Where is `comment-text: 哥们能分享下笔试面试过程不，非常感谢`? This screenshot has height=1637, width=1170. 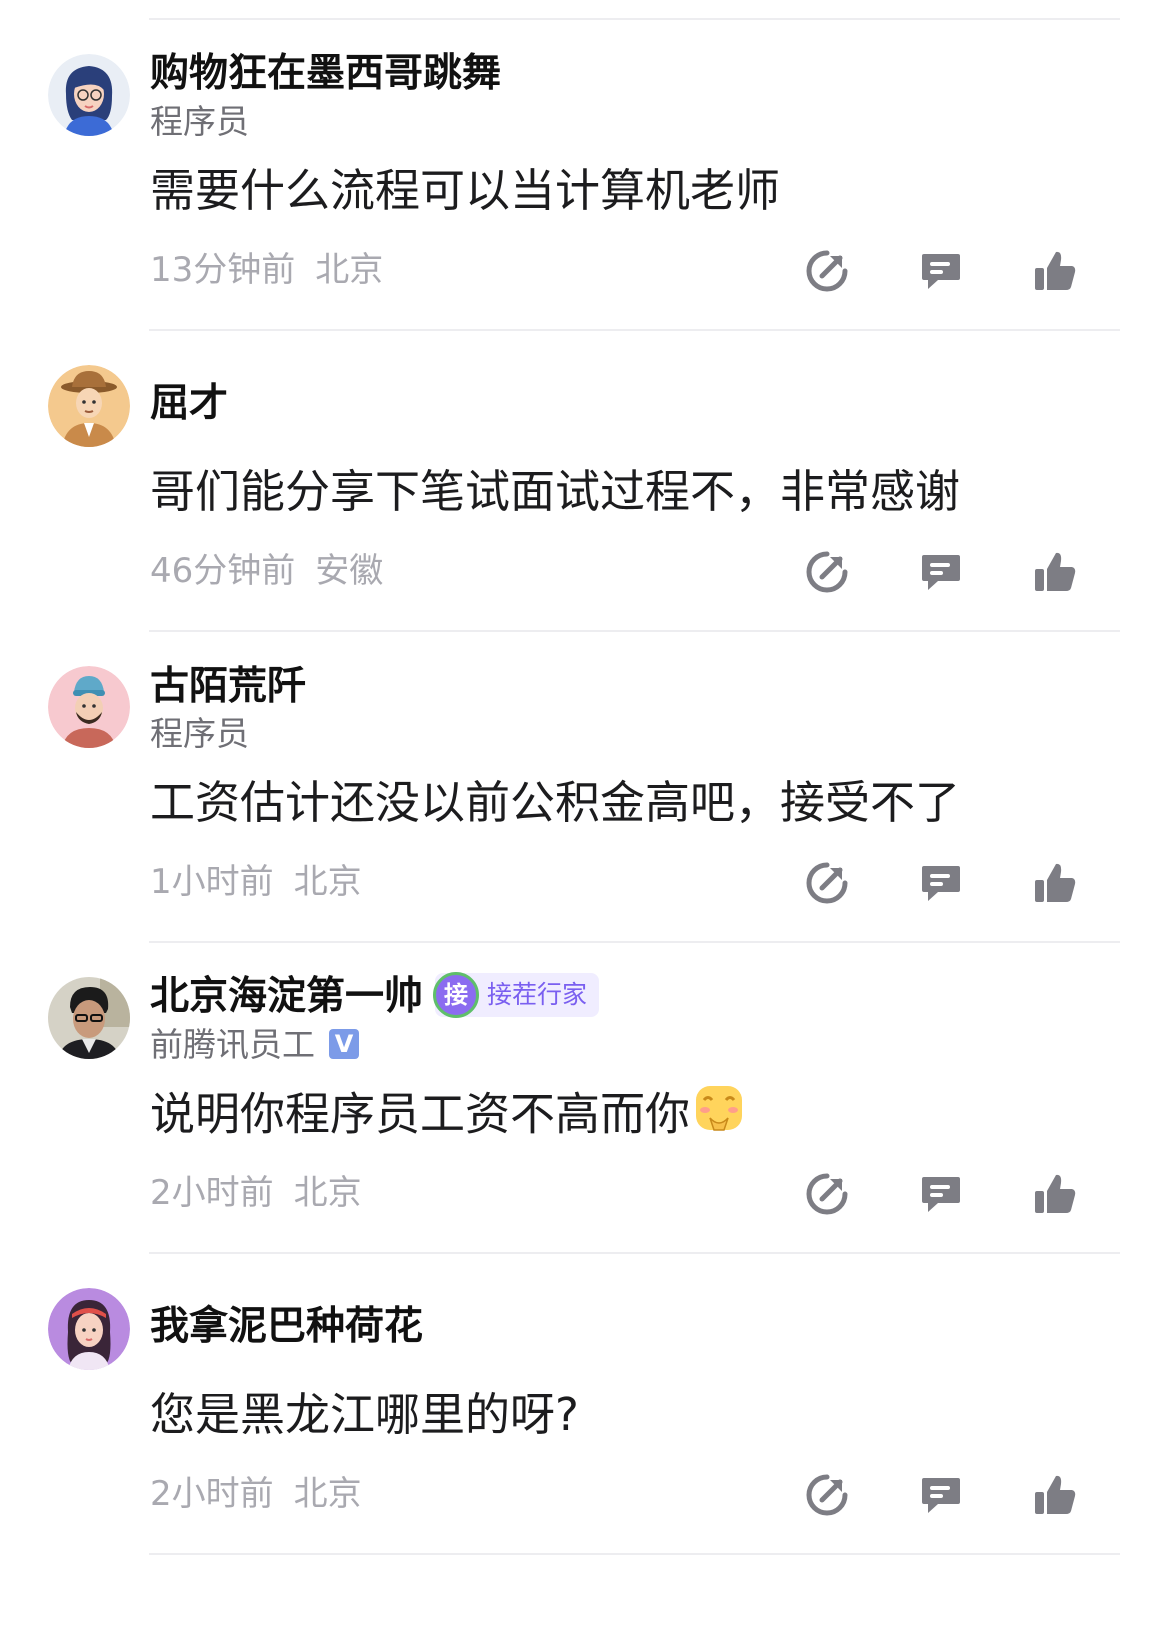
comment-text: 哥们能分享下笔试面试过程不，非常感谢 is located at coordinates (555, 491).